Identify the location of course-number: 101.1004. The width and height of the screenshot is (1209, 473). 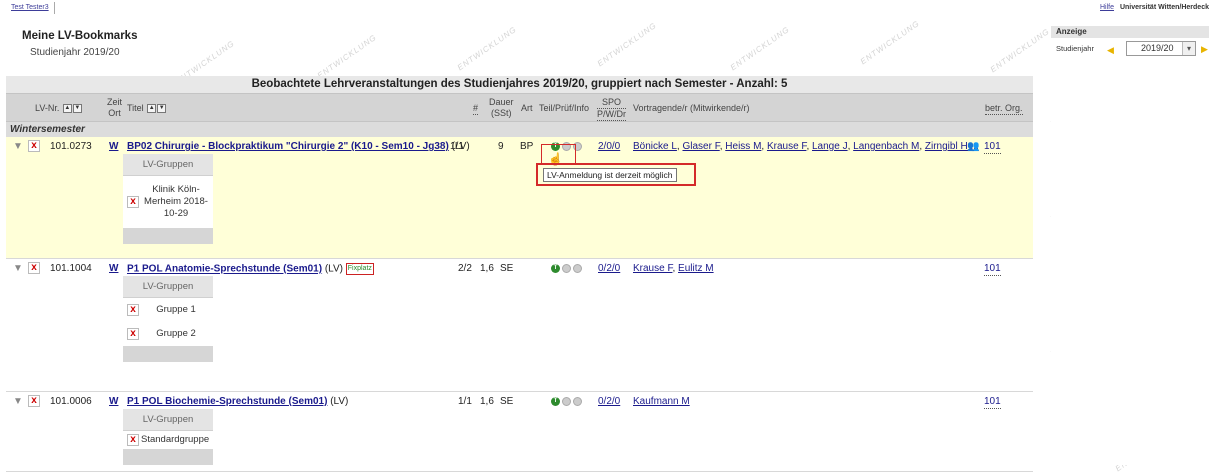
(71, 268).